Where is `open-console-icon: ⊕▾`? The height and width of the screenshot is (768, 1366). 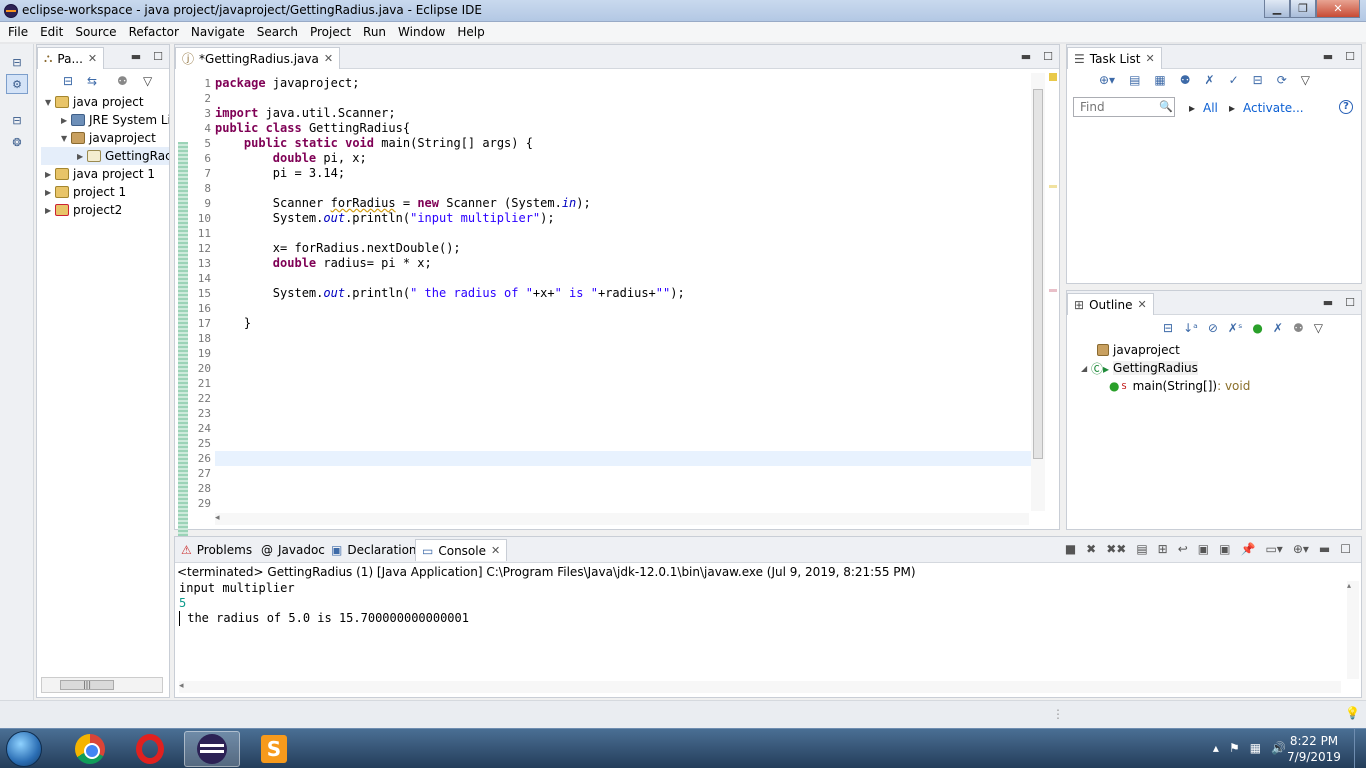 open-console-icon: ⊕▾ is located at coordinates (1301, 549).